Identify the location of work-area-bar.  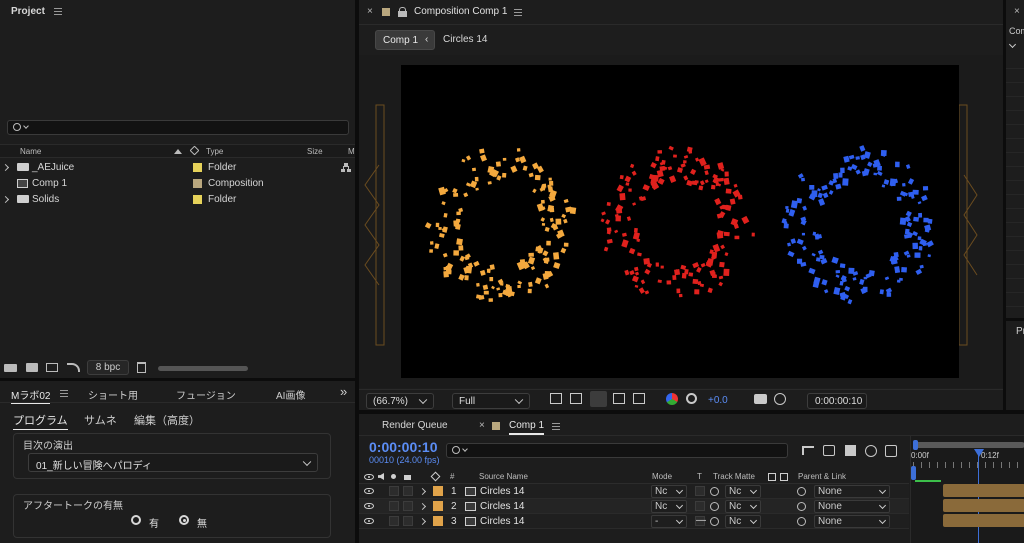
(968, 445).